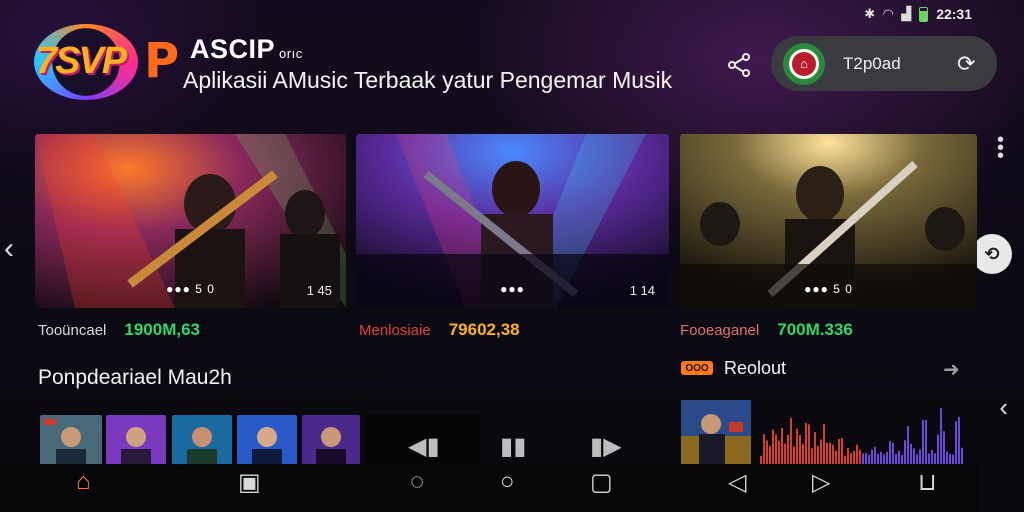 This screenshot has width=1024, height=512. Describe the element at coordinates (249, 482) in the screenshot. I see `playlist-icon: ▣` at that location.